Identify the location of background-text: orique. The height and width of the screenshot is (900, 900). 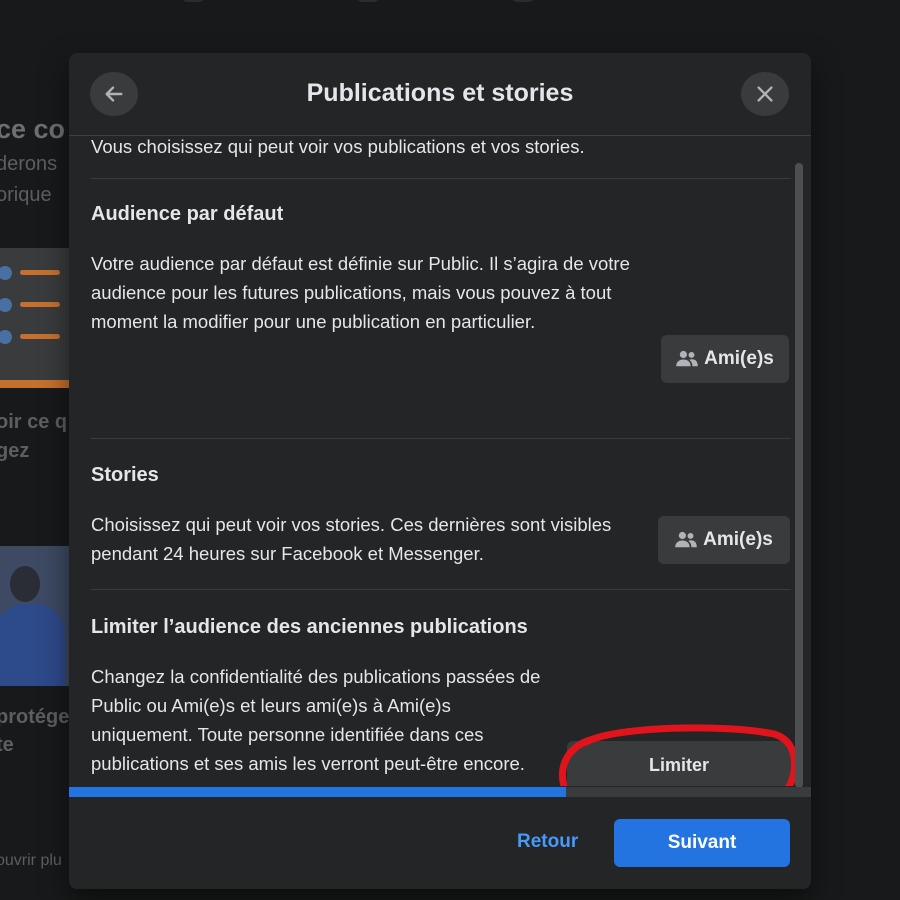
(26, 195).